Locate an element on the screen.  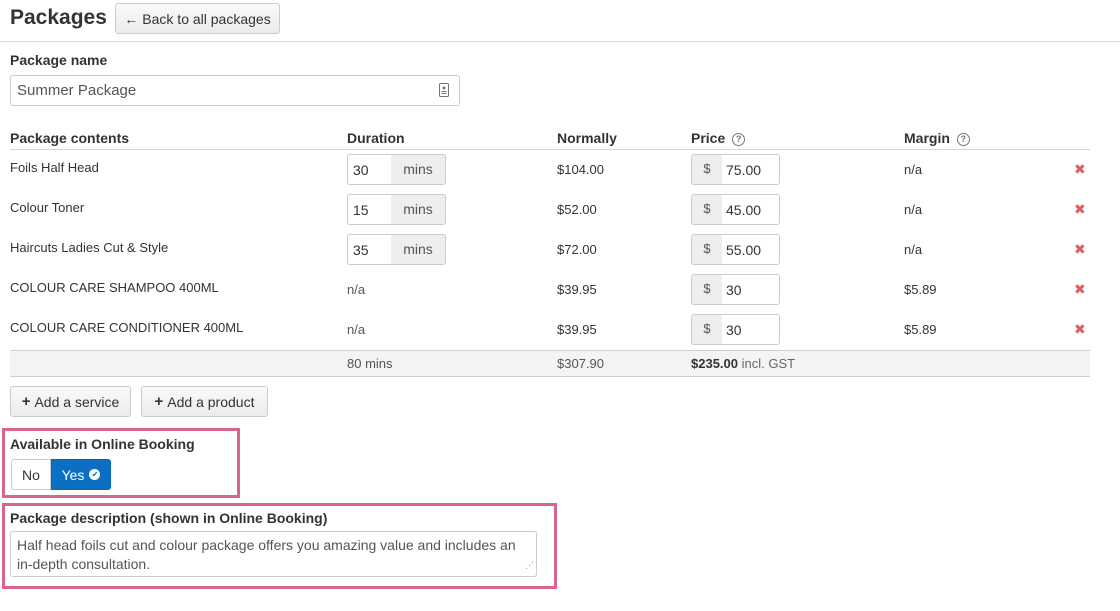
package-name-label: Package name is located at coordinates (59, 60).